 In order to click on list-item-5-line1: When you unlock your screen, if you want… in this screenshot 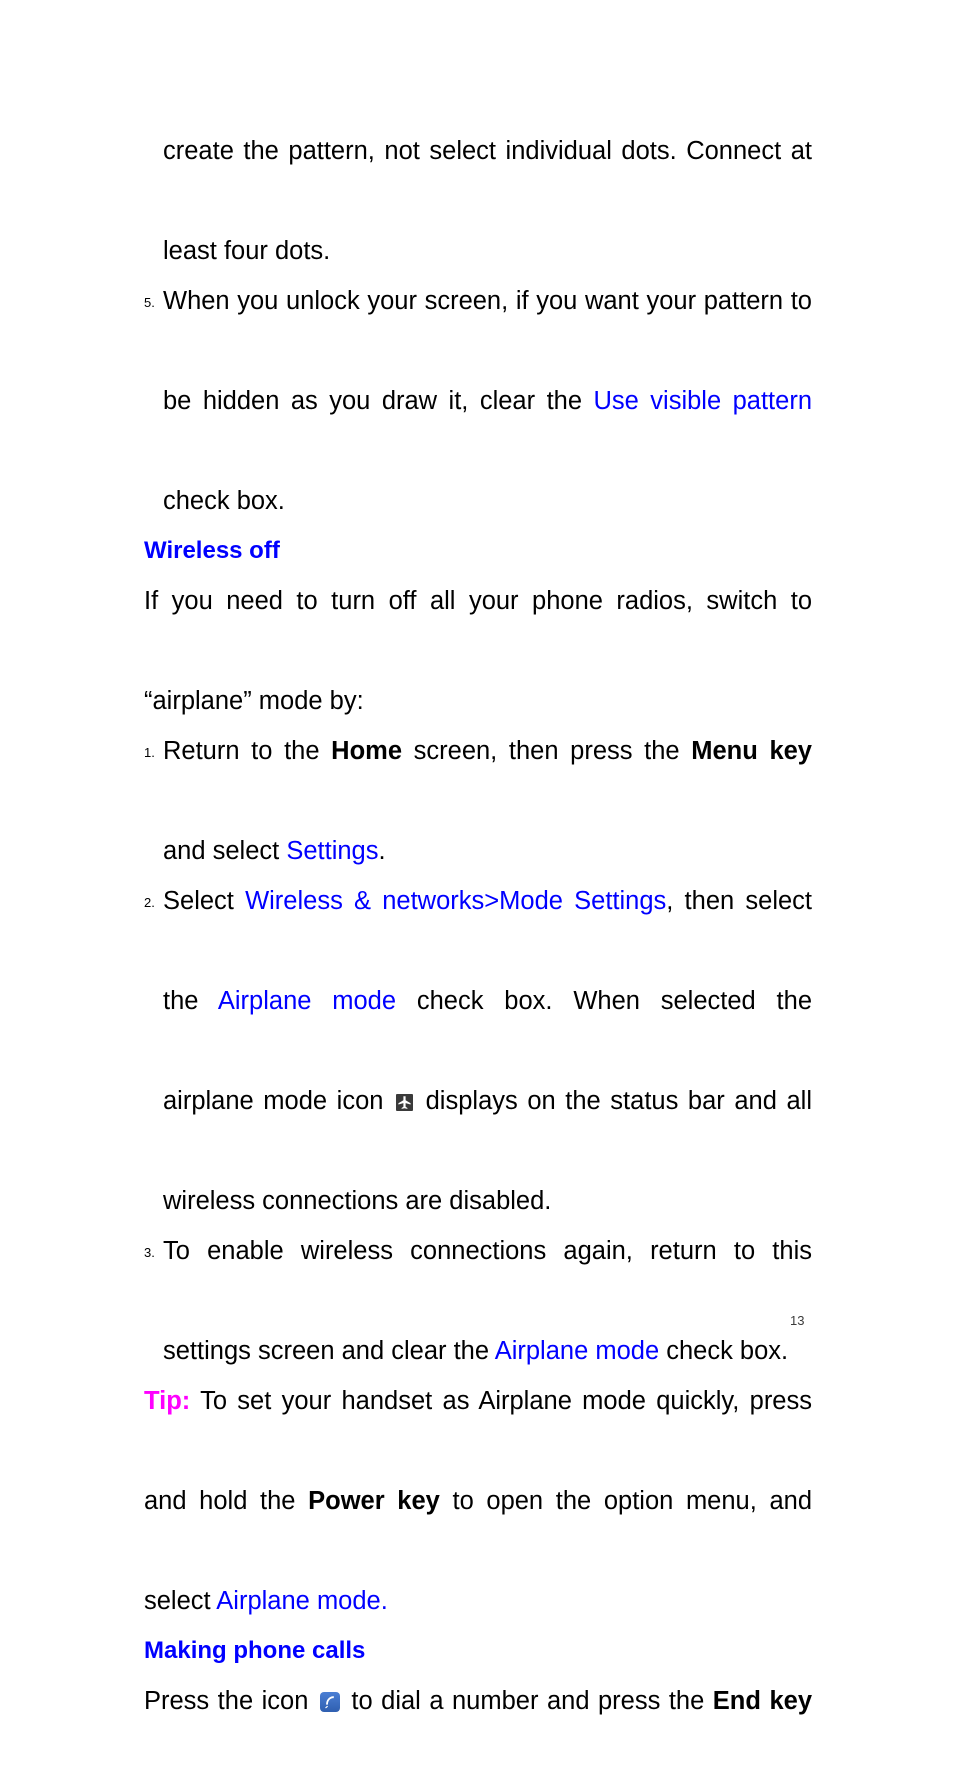, I will do `click(487, 301)`.